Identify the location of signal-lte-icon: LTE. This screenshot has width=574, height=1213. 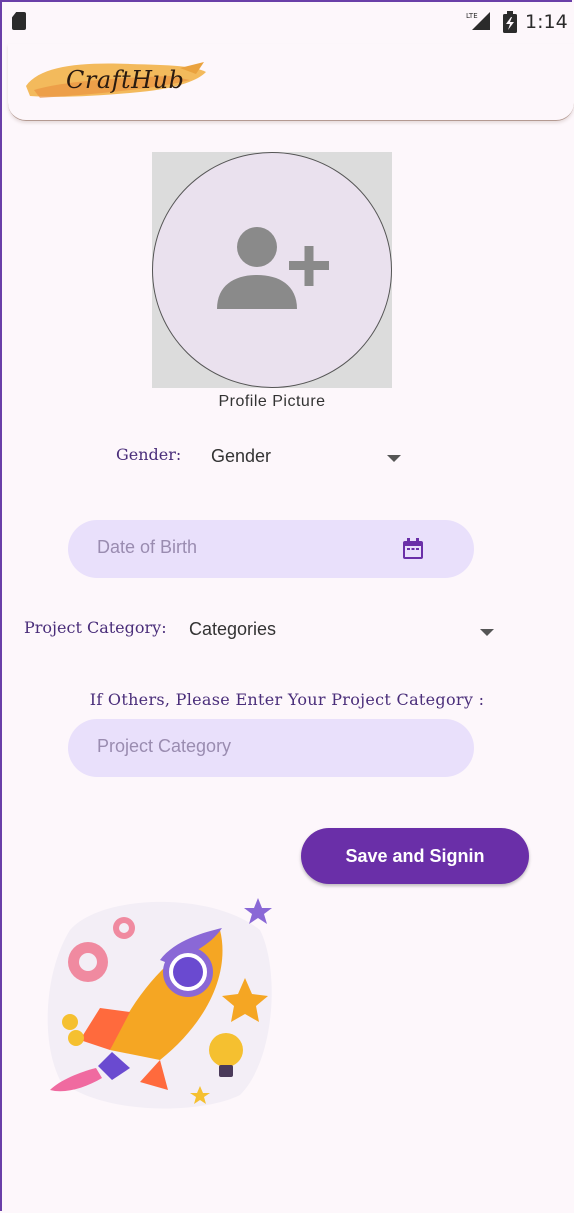
(478, 21).